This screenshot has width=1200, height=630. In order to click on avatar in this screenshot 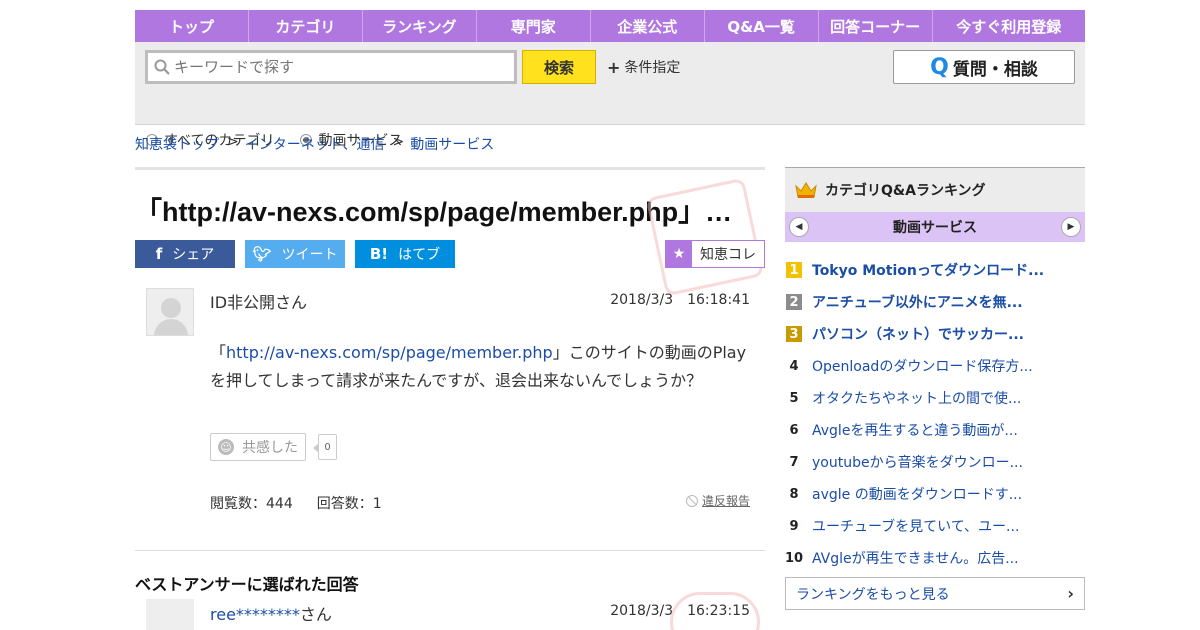, I will do `click(170, 312)`.